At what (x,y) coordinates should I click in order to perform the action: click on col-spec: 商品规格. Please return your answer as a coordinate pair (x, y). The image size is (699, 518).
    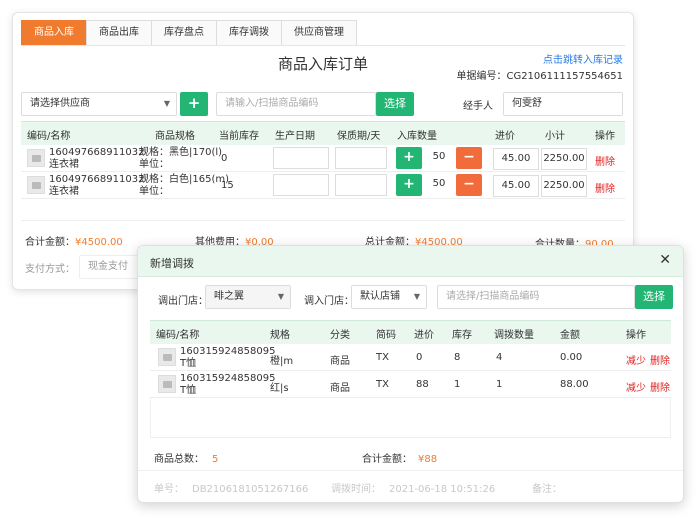
    Looking at the image, I should click on (175, 136).